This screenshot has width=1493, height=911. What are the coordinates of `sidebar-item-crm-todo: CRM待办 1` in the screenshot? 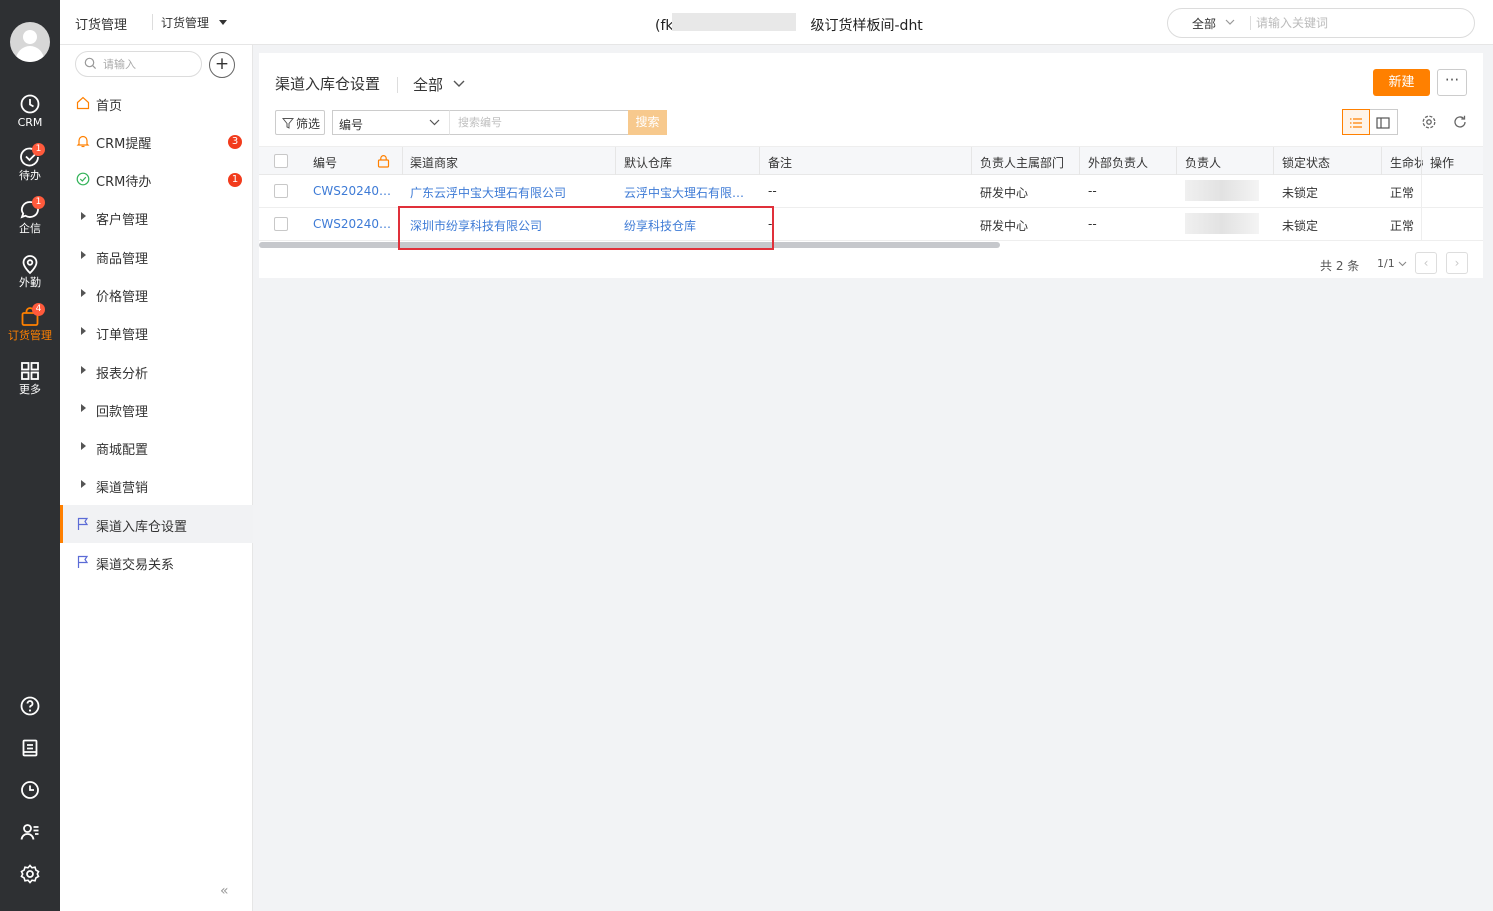 It's located at (156, 179).